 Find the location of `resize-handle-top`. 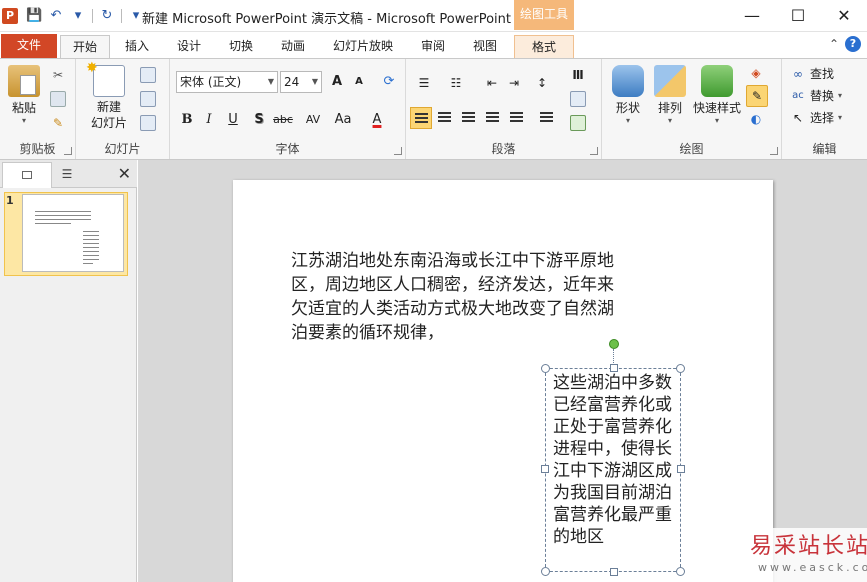

resize-handle-top is located at coordinates (614, 368).